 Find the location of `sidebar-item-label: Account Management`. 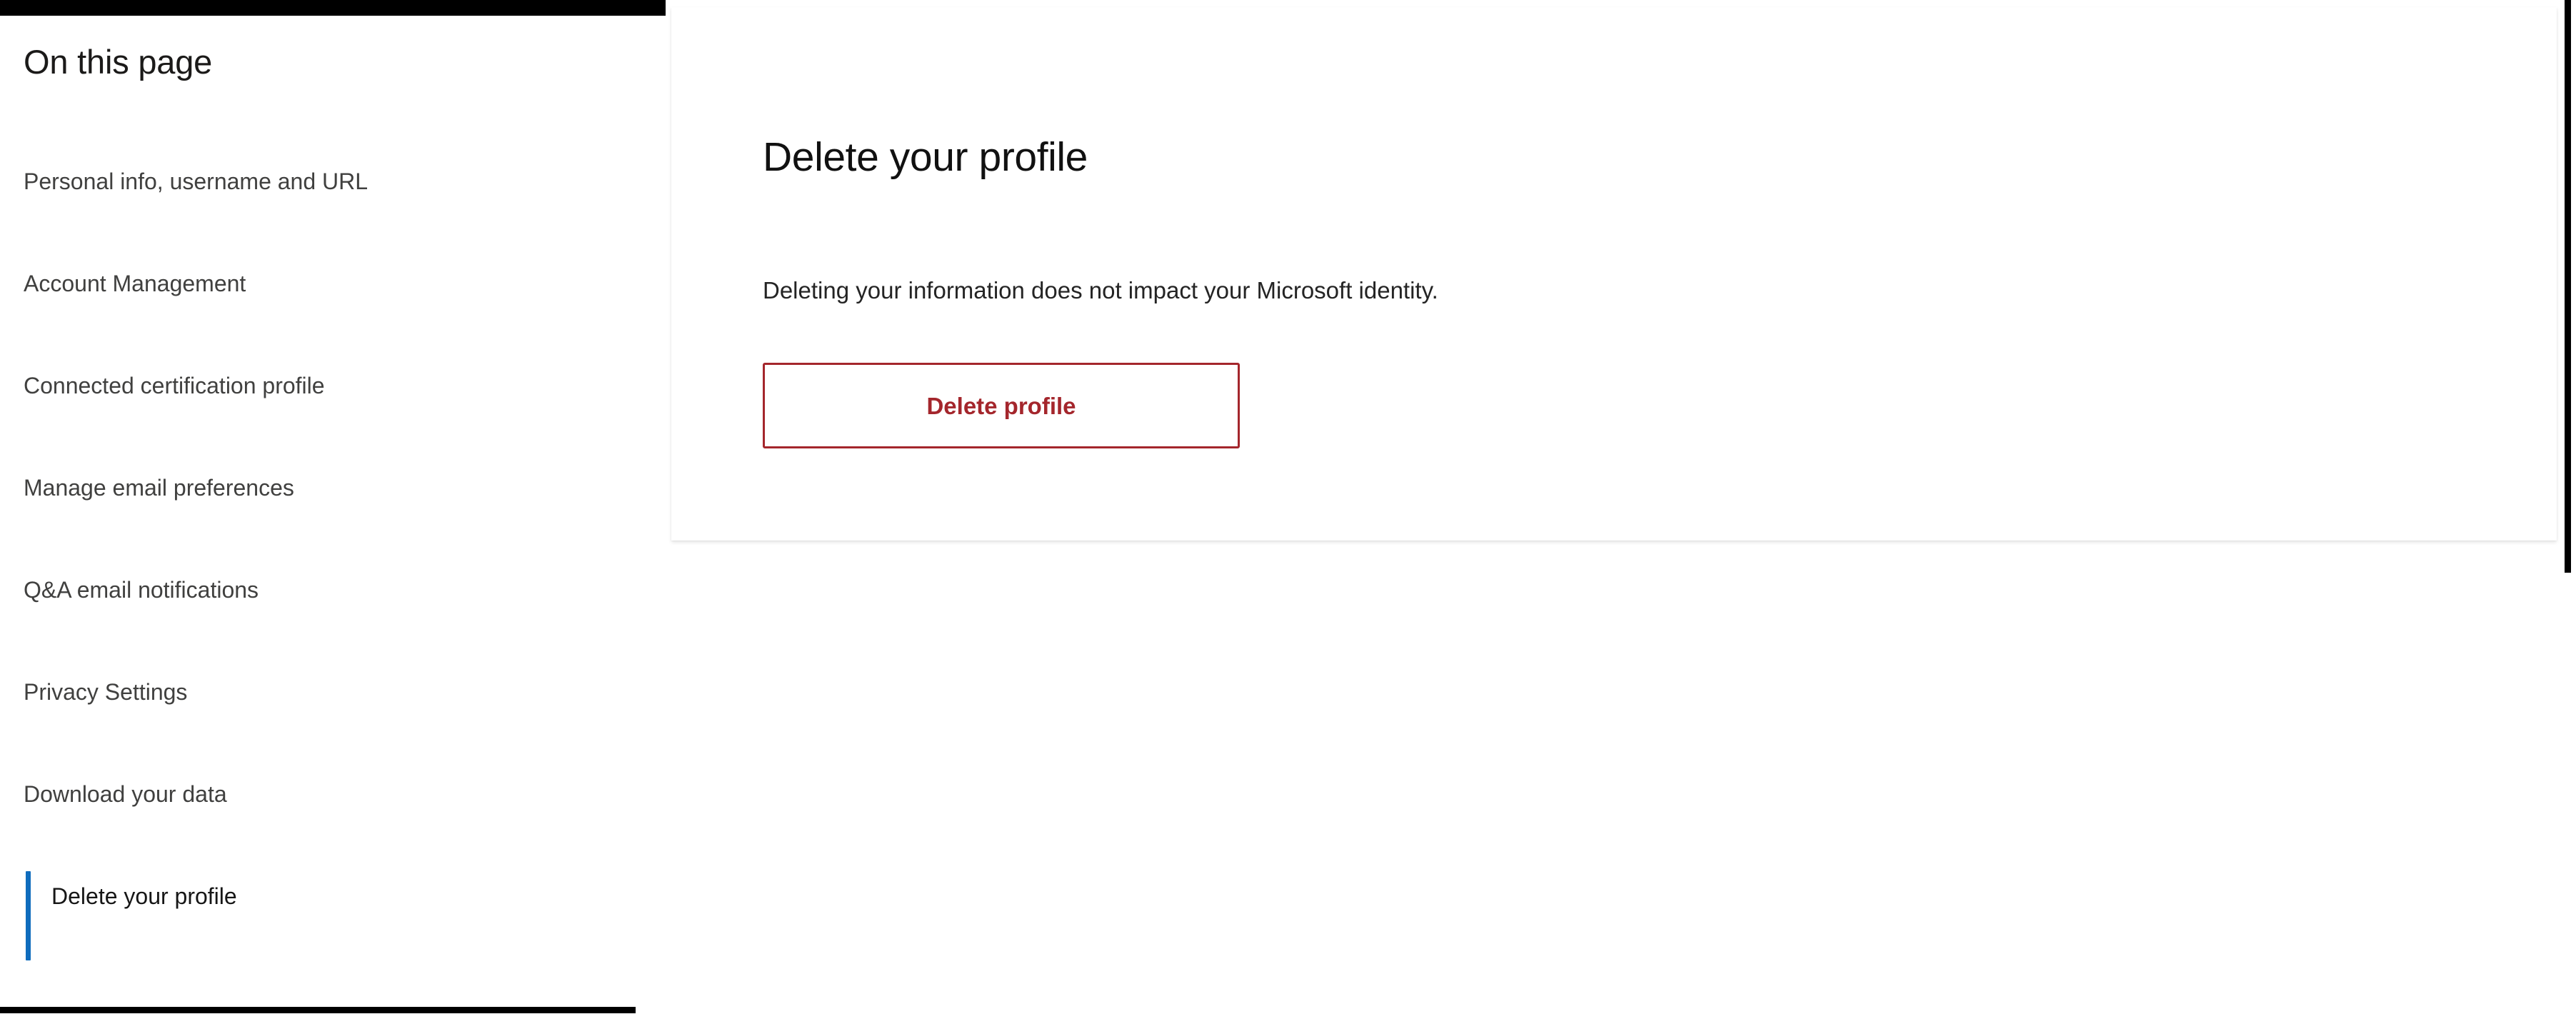

sidebar-item-label: Account Management is located at coordinates (135, 283).